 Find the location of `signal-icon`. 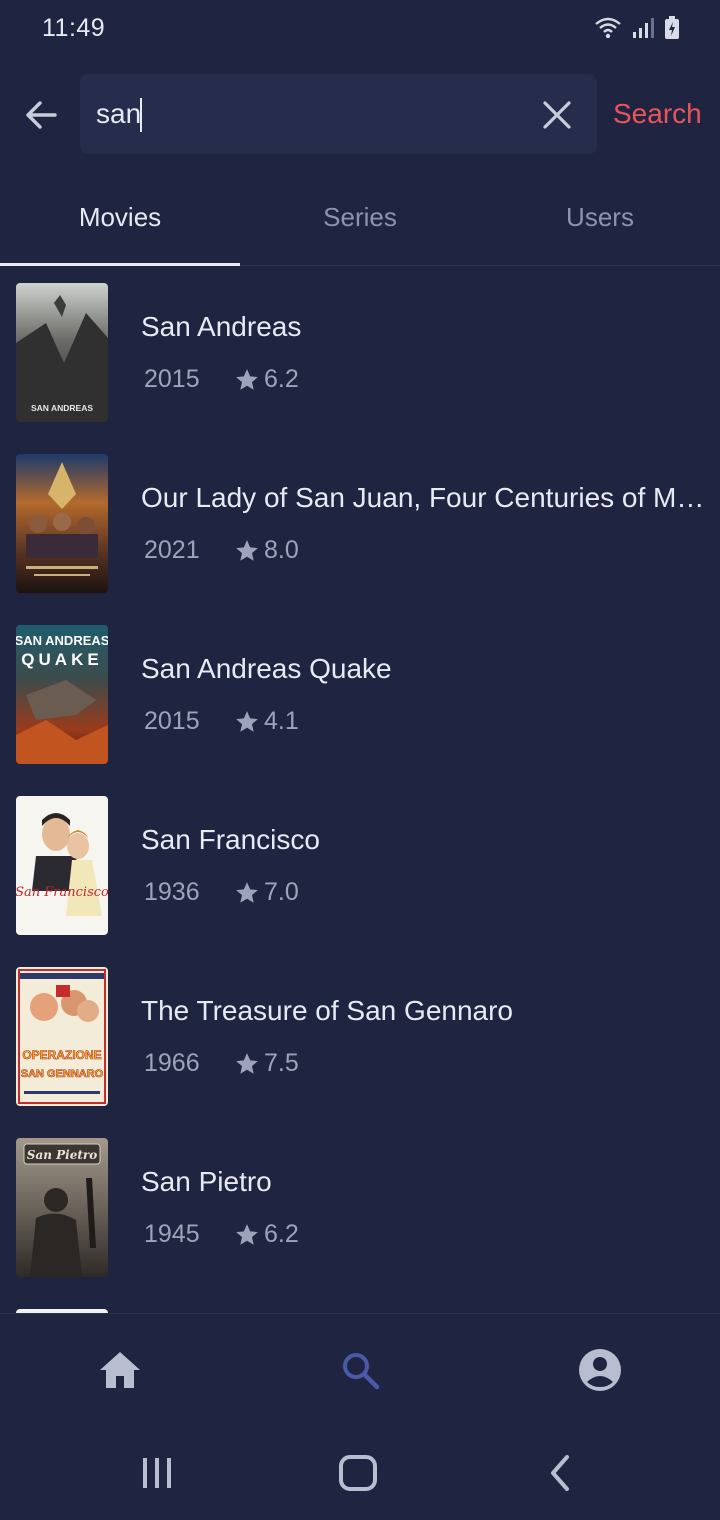

signal-icon is located at coordinates (643, 28).